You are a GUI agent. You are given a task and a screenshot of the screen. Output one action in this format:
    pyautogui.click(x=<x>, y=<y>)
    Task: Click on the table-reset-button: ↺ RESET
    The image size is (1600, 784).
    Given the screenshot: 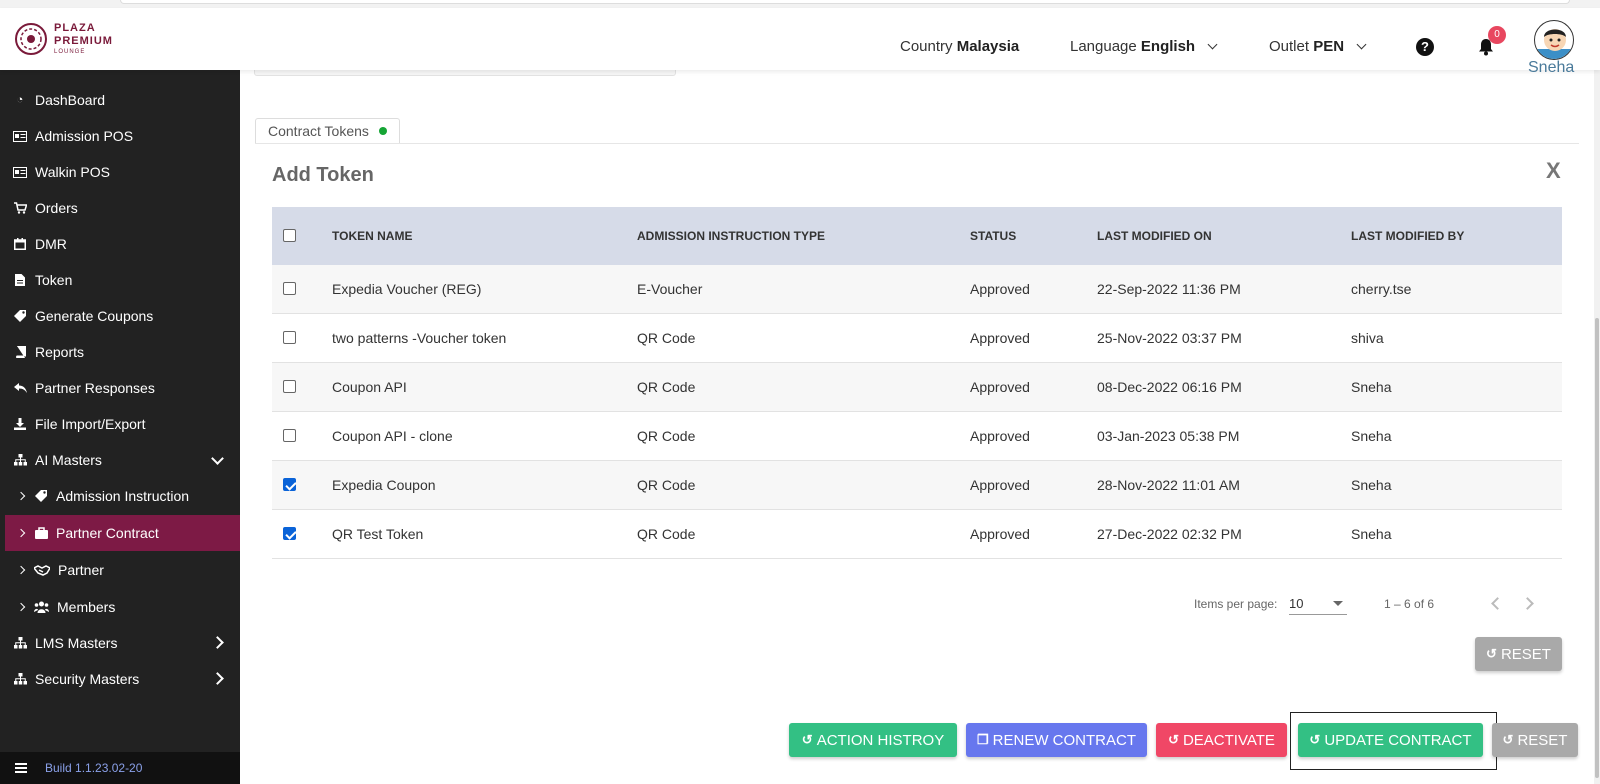 What is the action you would take?
    pyautogui.click(x=1518, y=654)
    